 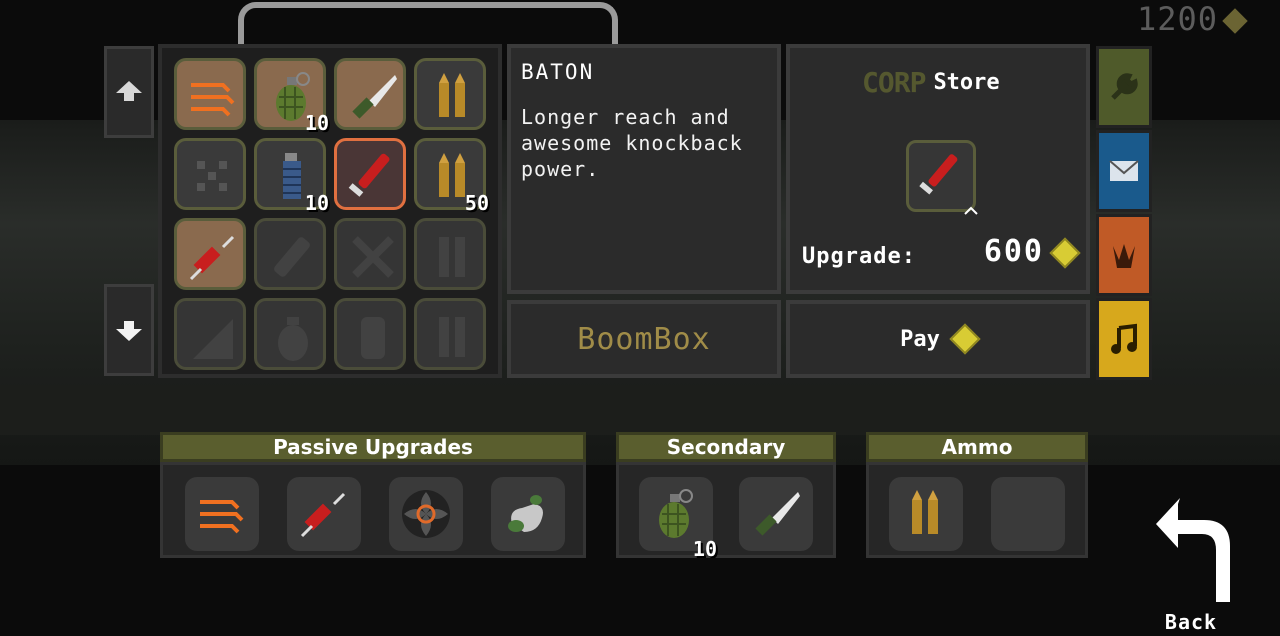 What do you see at coordinates (1177, 19) in the screenshot?
I see `currency-amount: 1200` at bounding box center [1177, 19].